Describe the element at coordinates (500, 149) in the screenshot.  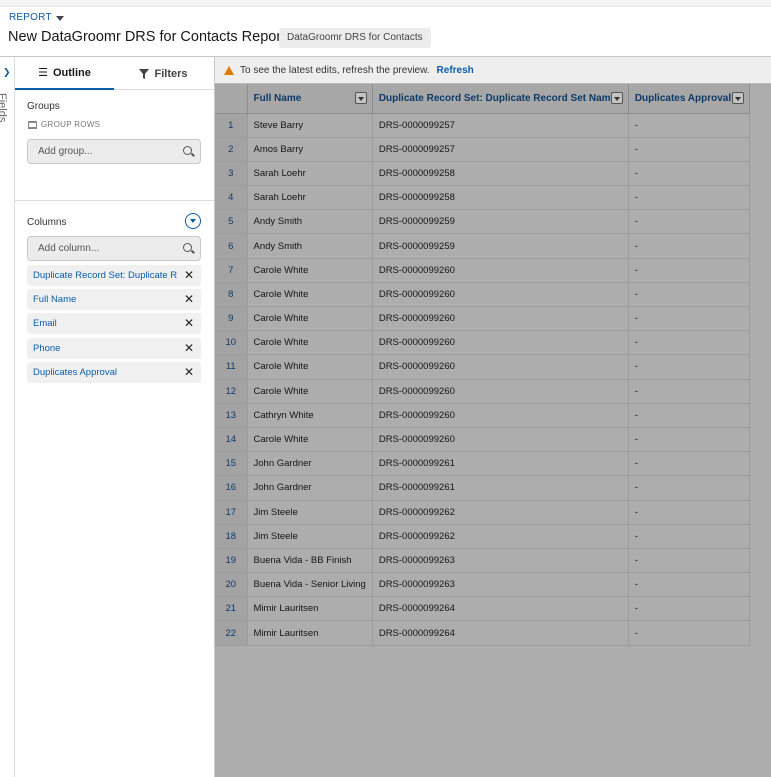
I see `cell-drs-name: DRS-0000099257` at that location.